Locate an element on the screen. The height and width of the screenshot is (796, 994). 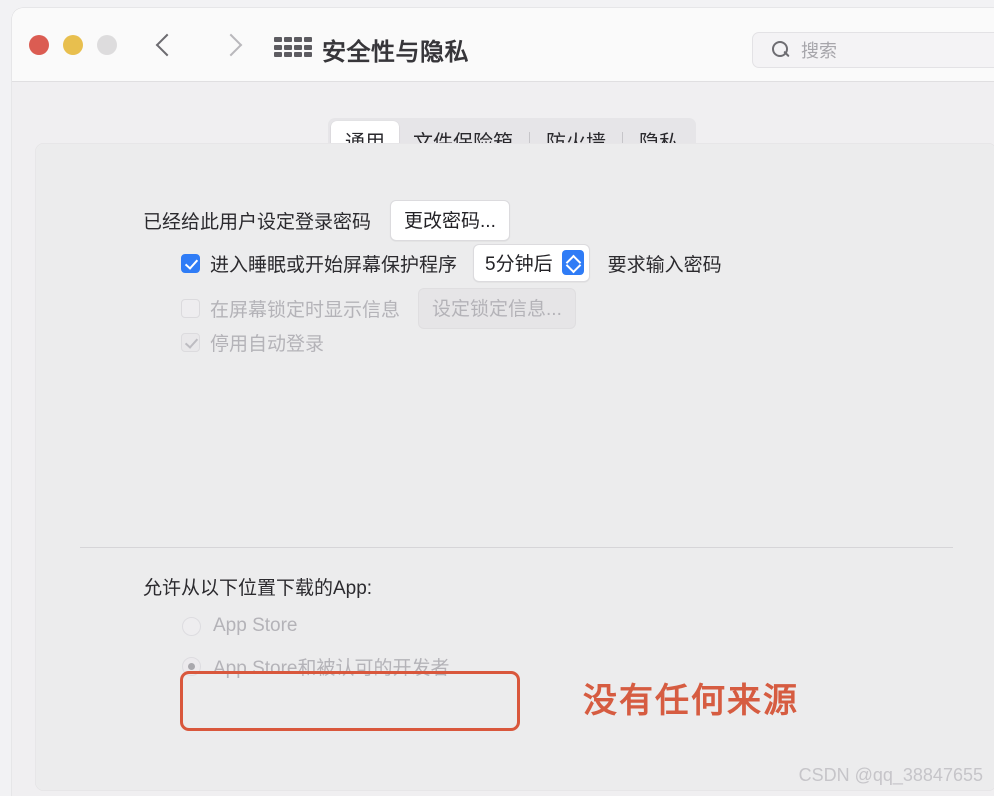
forward-icon is located at coordinates (230, 46).